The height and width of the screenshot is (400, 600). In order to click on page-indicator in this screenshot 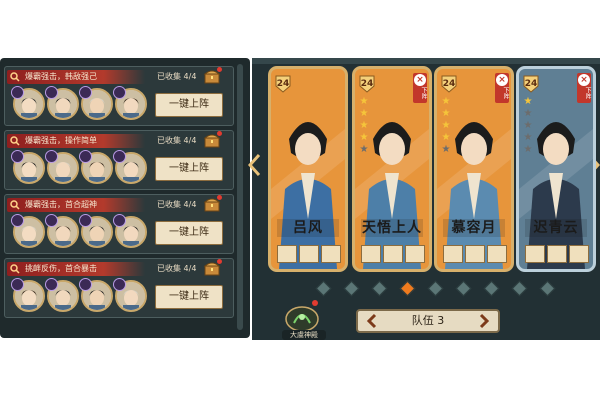, I will do `click(436, 288)`.